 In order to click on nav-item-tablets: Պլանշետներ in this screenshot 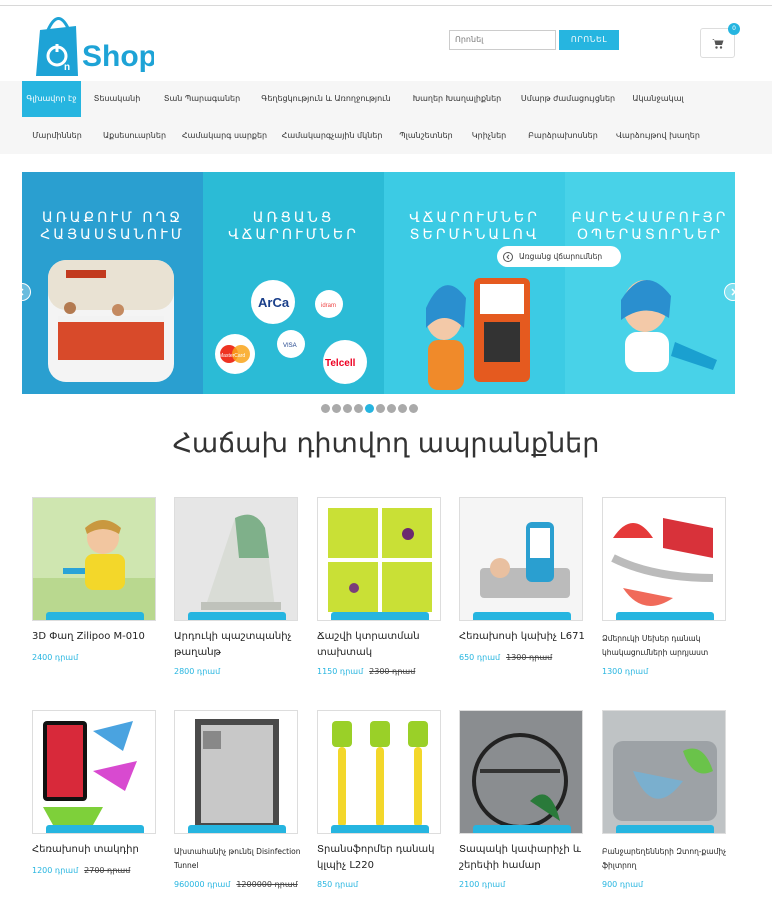, I will do `click(426, 136)`.